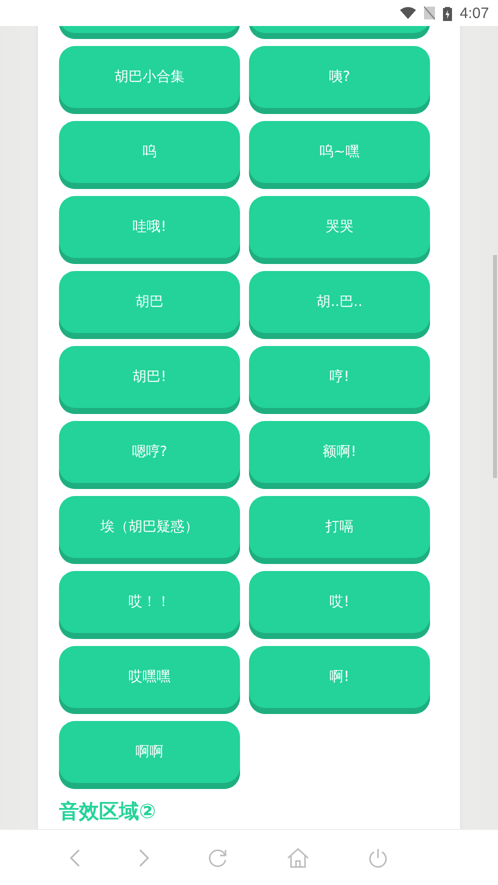 This screenshot has width=498, height=885. I want to click on sound-button: 哭哭, so click(339, 230).